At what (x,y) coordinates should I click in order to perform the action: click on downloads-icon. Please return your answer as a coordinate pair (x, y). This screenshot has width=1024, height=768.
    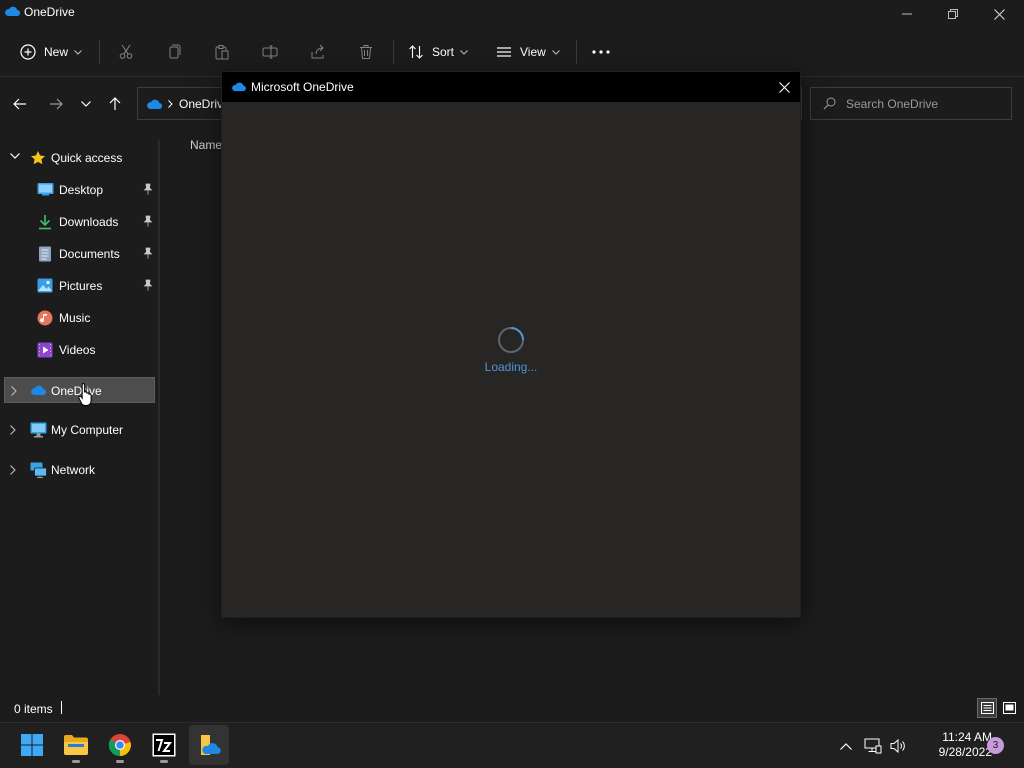
    Looking at the image, I should click on (45, 222).